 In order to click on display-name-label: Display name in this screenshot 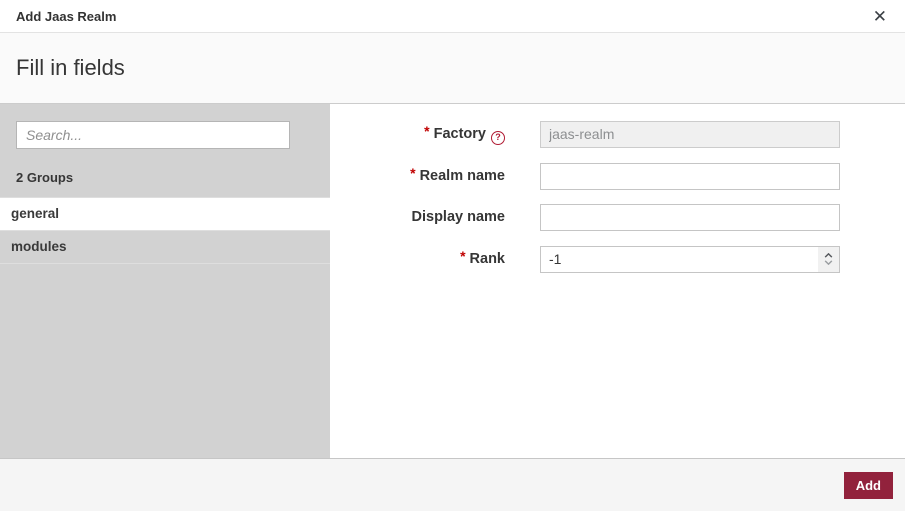, I will do `click(458, 217)`.